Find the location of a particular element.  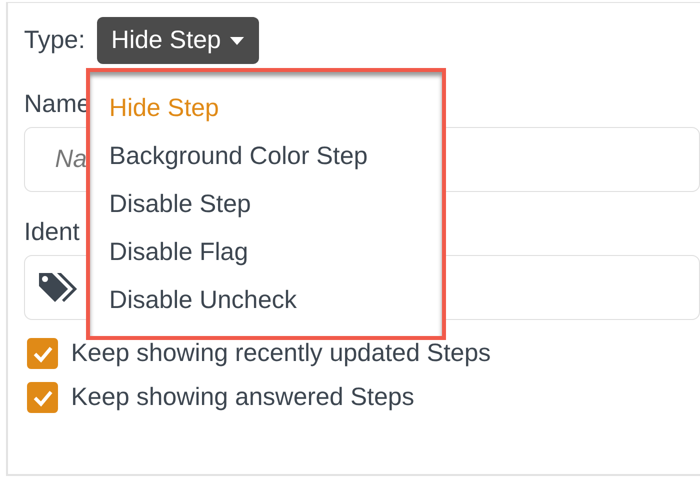

checkbox-label: Keep showing recently updated Steps is located at coordinates (281, 353).